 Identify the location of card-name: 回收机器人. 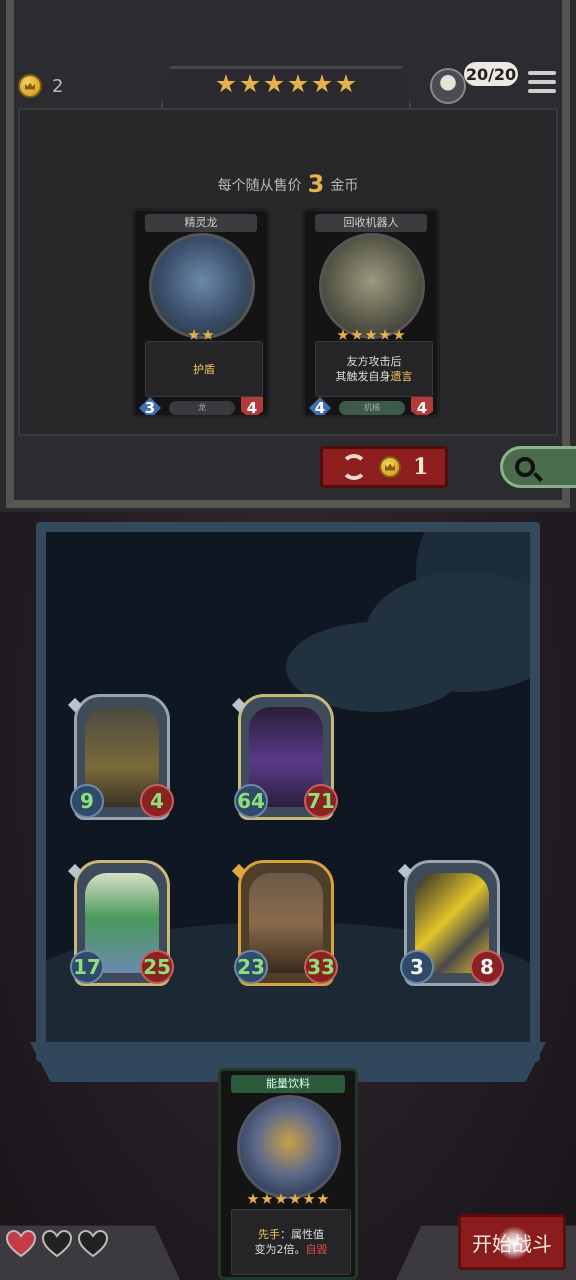
(371, 223).